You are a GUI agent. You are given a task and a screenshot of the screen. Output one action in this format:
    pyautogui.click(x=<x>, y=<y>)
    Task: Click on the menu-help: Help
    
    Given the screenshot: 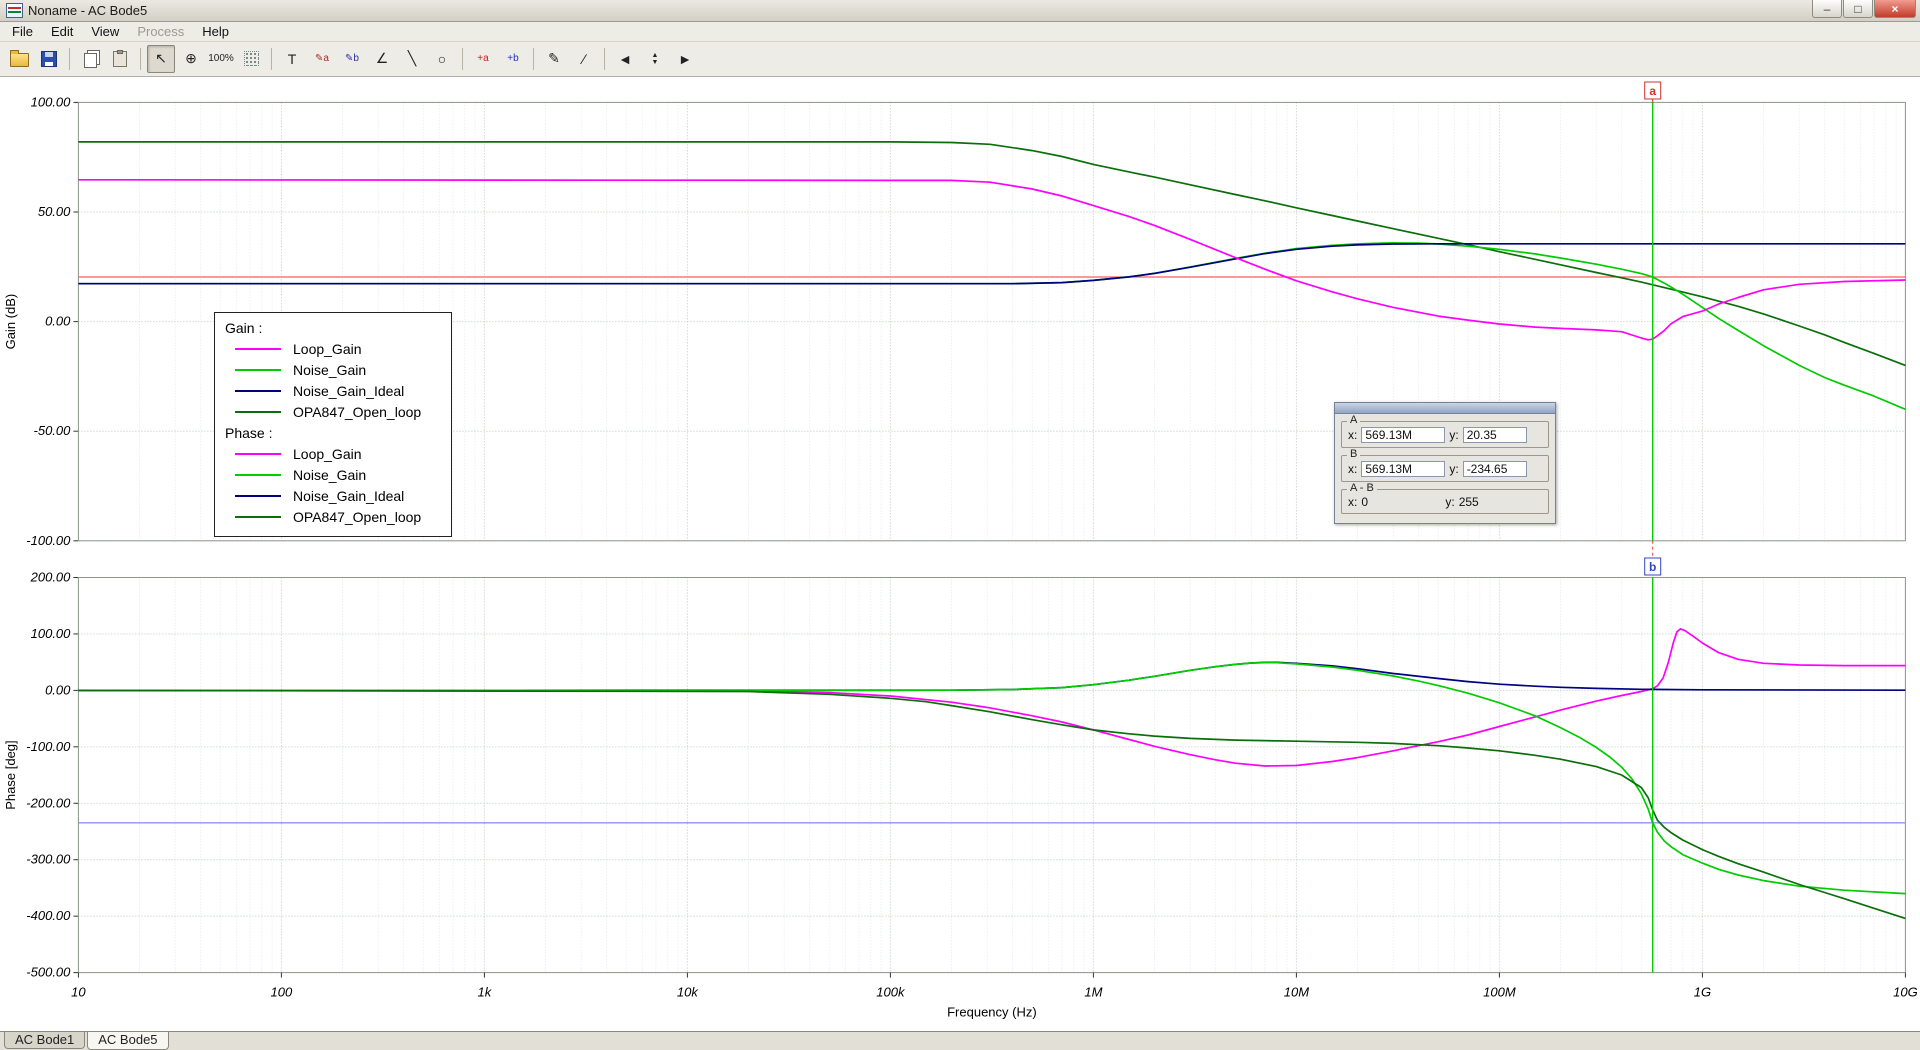 What is the action you would take?
    pyautogui.click(x=215, y=31)
    